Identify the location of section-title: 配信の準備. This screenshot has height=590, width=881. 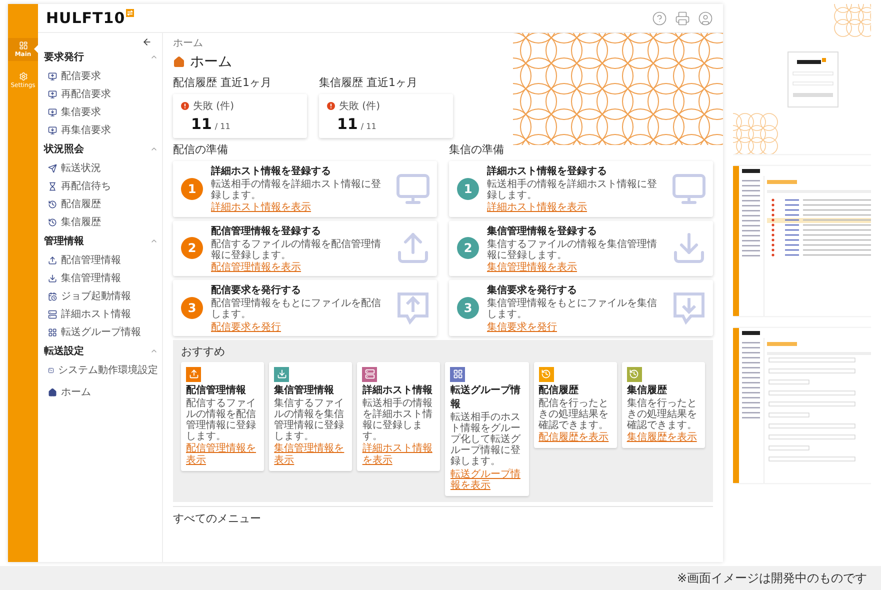
(200, 149).